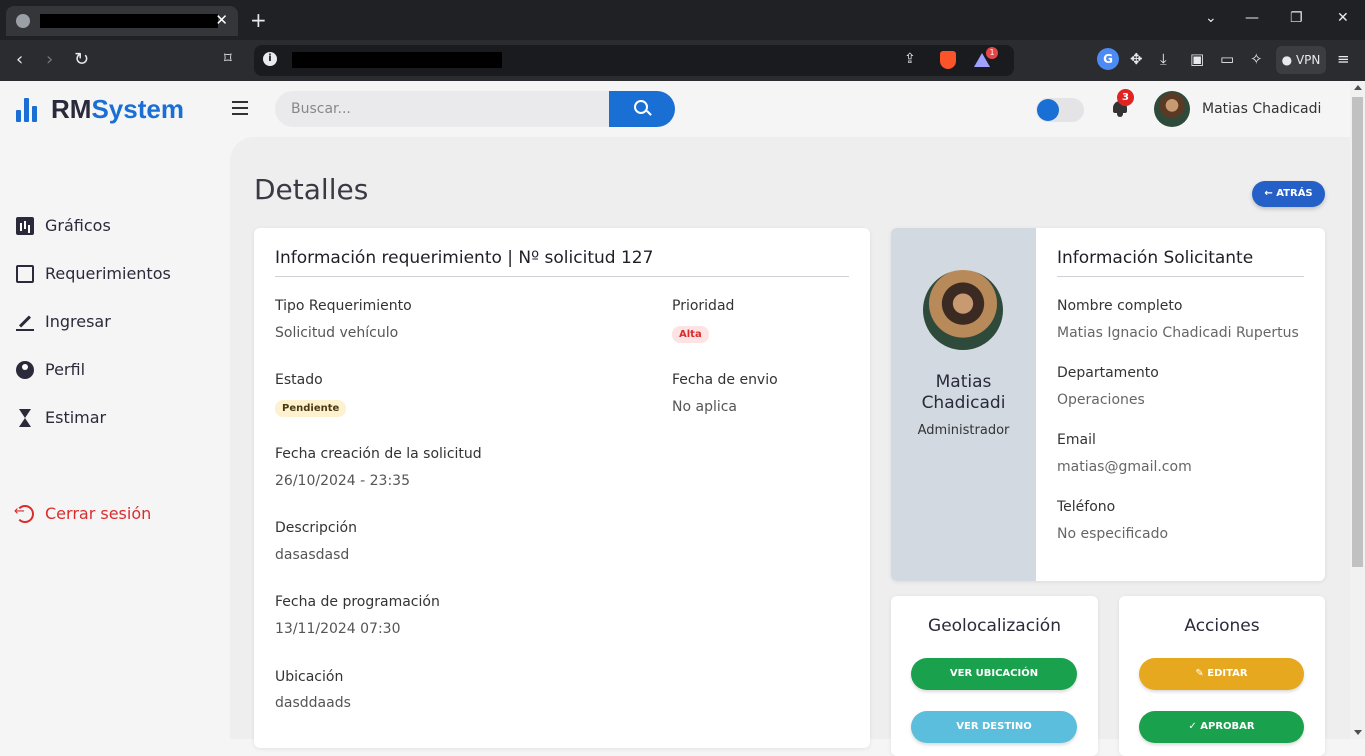  What do you see at coordinates (337, 333) in the screenshot?
I see `tipo-value: Solicitud vehículo` at bounding box center [337, 333].